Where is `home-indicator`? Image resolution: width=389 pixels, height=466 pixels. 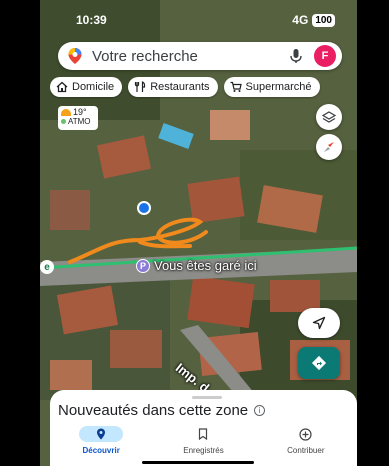
home-indicator is located at coordinates (198, 462).